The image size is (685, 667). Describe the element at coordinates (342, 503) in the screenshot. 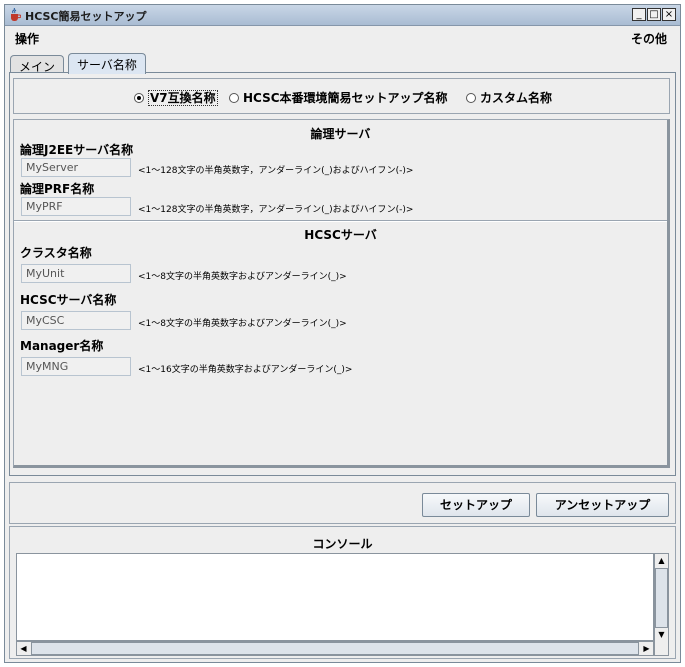

I see `action-button-bar: セットアップ アンセットアップ` at that location.